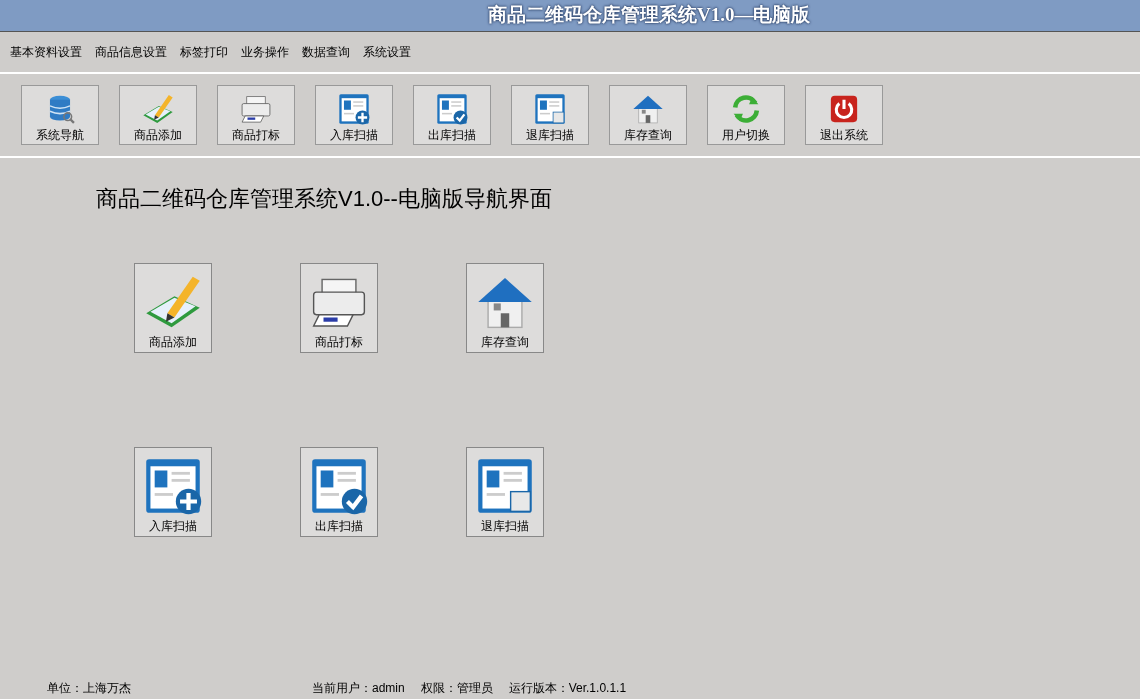 The height and width of the screenshot is (699, 1140). What do you see at coordinates (746, 115) in the screenshot?
I see `toolbar-button: 用户切换` at bounding box center [746, 115].